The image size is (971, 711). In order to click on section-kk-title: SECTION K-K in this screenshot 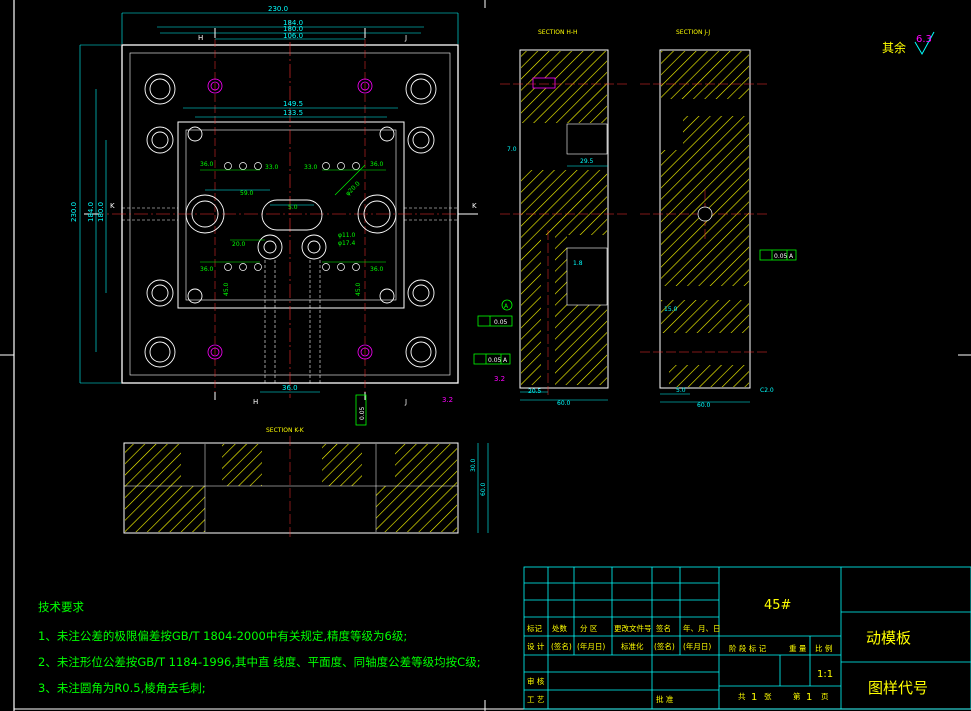, I will do `click(285, 430)`.